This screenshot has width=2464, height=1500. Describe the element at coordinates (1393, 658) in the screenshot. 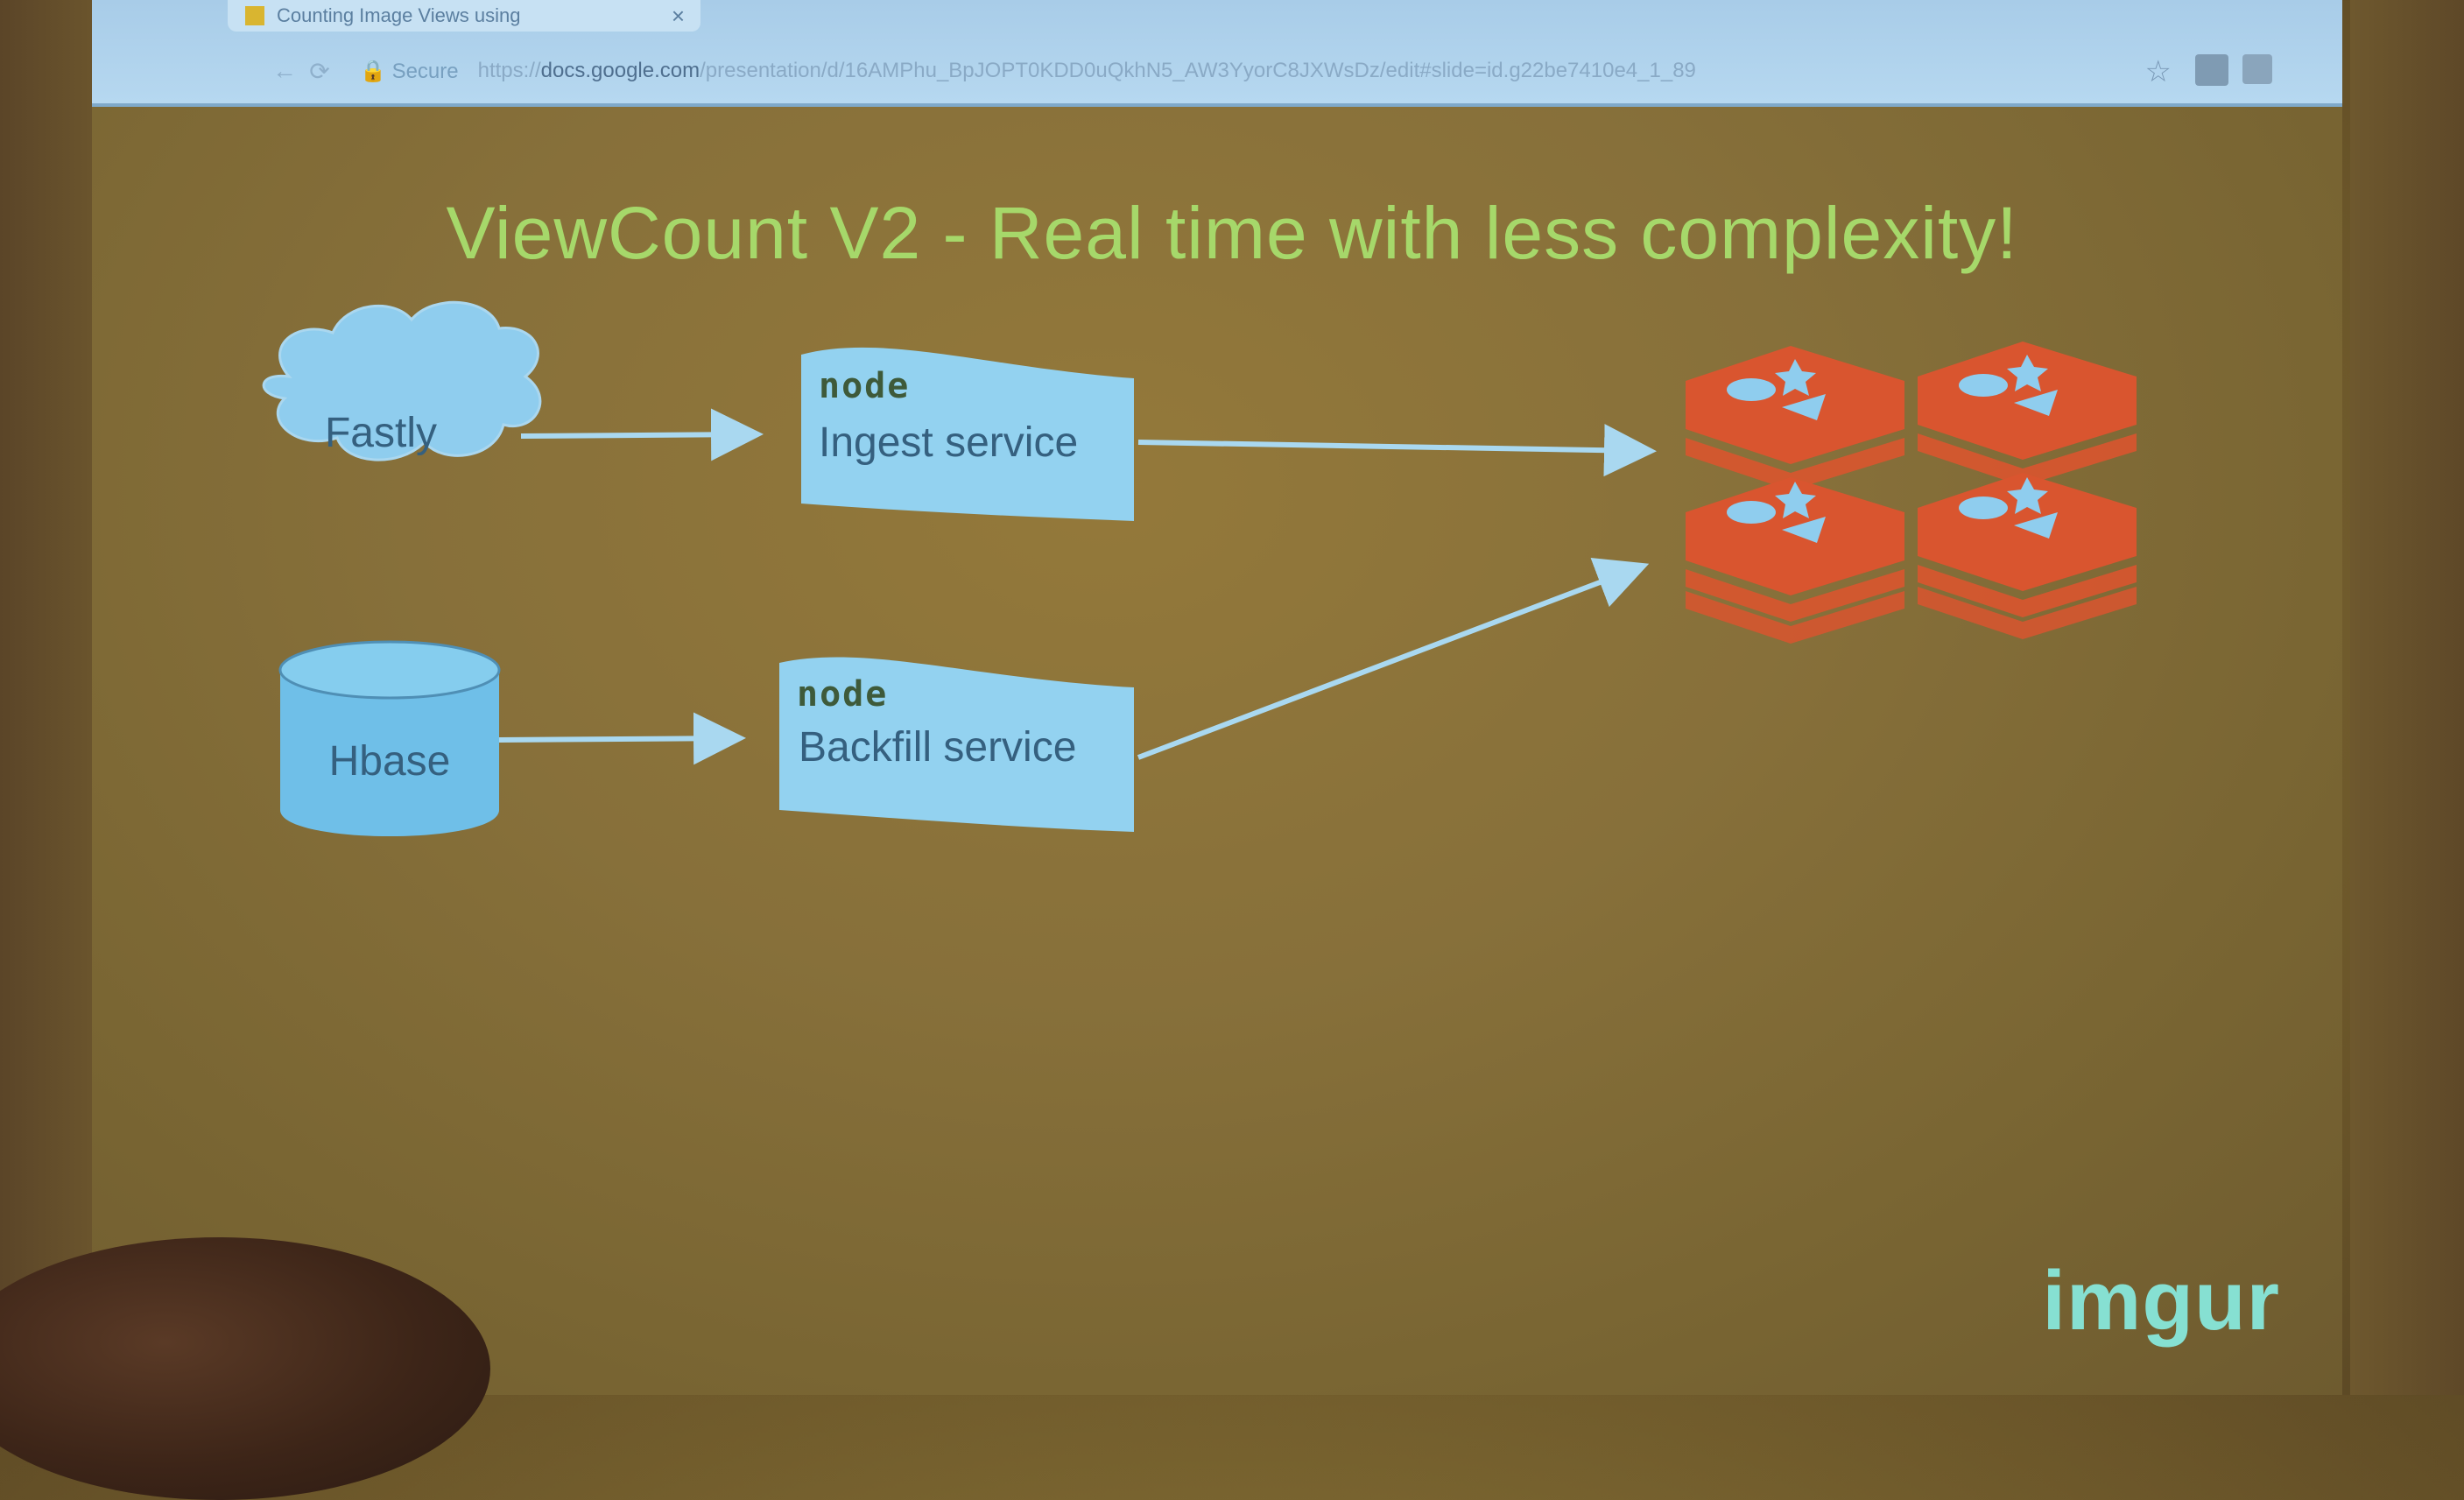

I see `arrow-backfill-to-redis` at that location.